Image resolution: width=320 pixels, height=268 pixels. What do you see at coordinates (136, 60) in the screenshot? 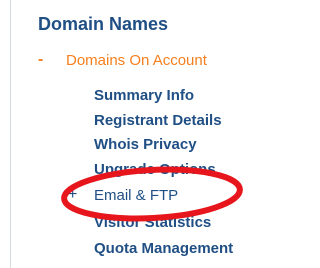
I see `group-label: Domains On Account` at bounding box center [136, 60].